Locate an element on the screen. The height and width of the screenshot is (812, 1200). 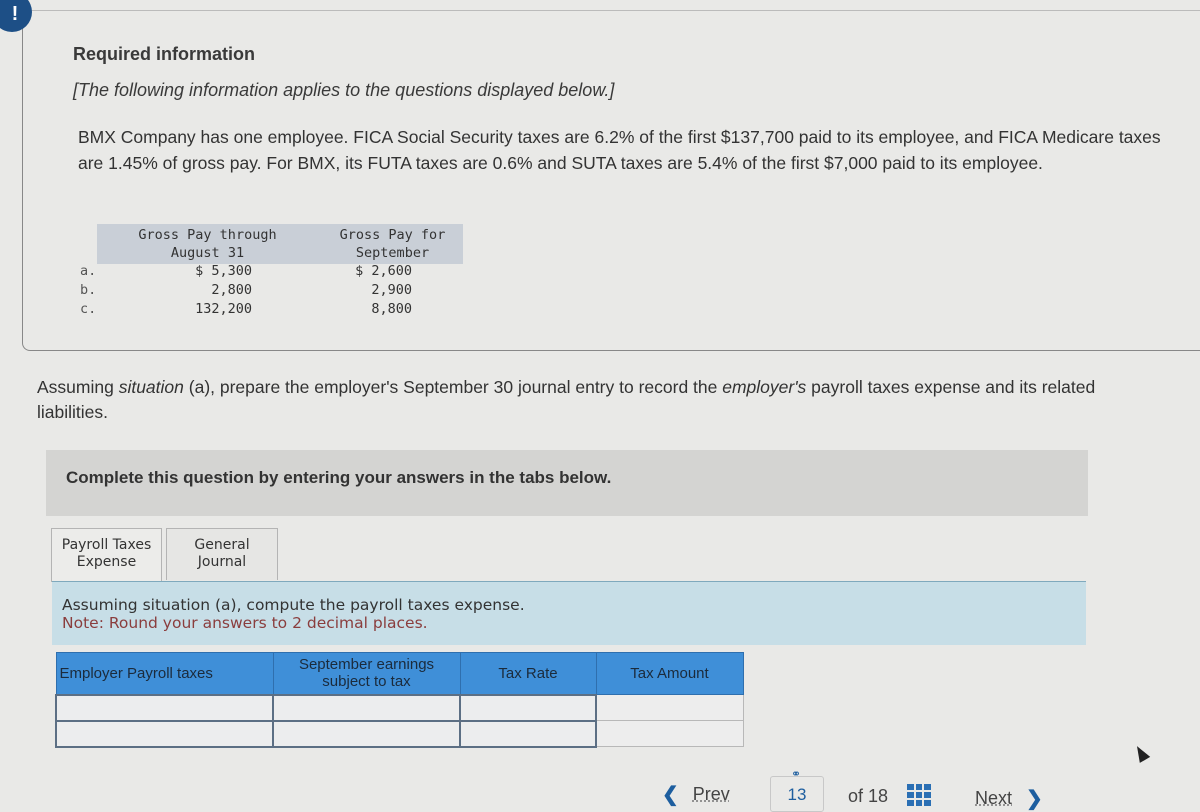
next-button: Next ❯ is located at coordinates (1009, 798).